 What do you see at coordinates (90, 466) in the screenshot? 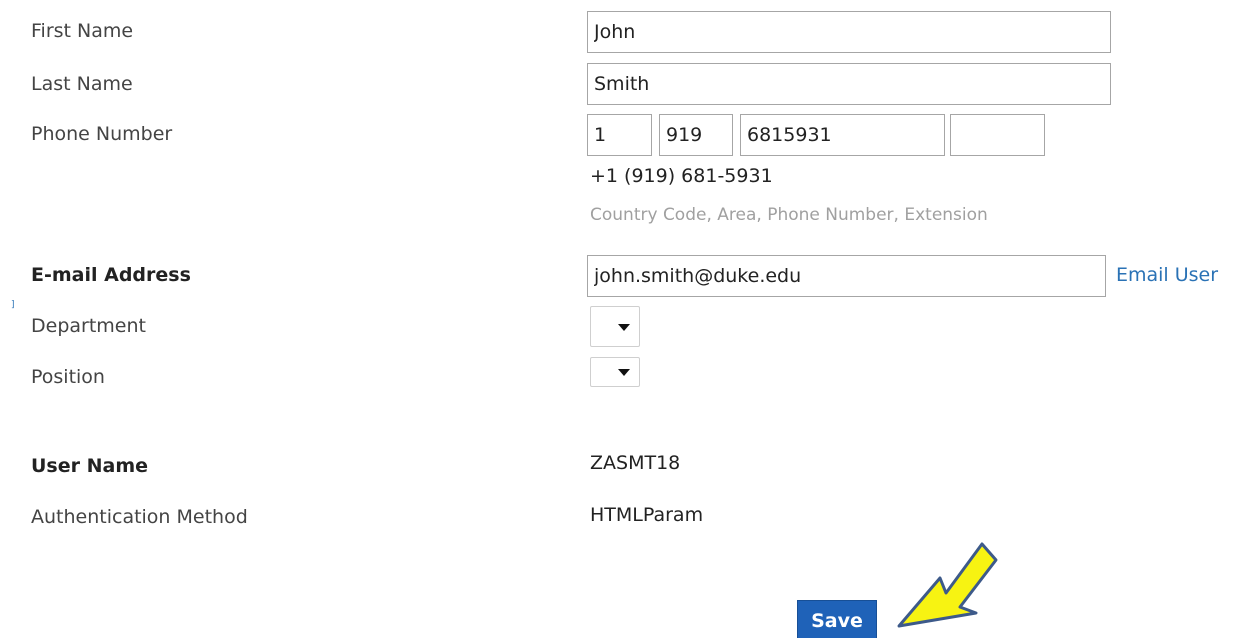
I see `user-name-label: User Name` at bounding box center [90, 466].